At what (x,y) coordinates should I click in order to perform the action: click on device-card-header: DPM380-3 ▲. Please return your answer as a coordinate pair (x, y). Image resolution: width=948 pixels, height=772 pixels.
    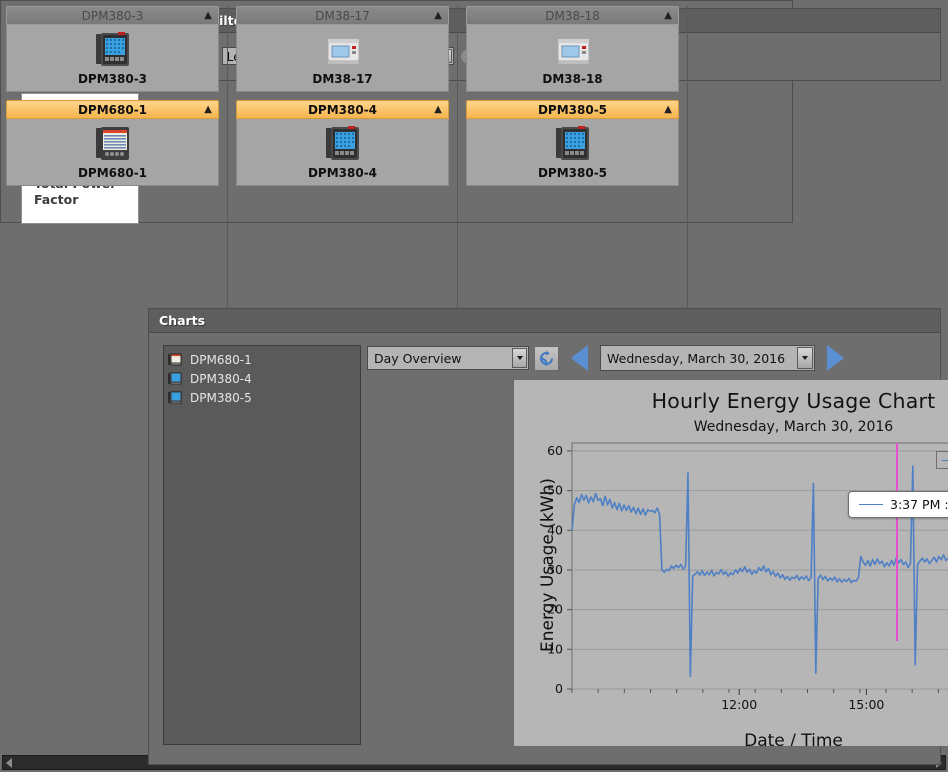
    Looking at the image, I should click on (112, 15).